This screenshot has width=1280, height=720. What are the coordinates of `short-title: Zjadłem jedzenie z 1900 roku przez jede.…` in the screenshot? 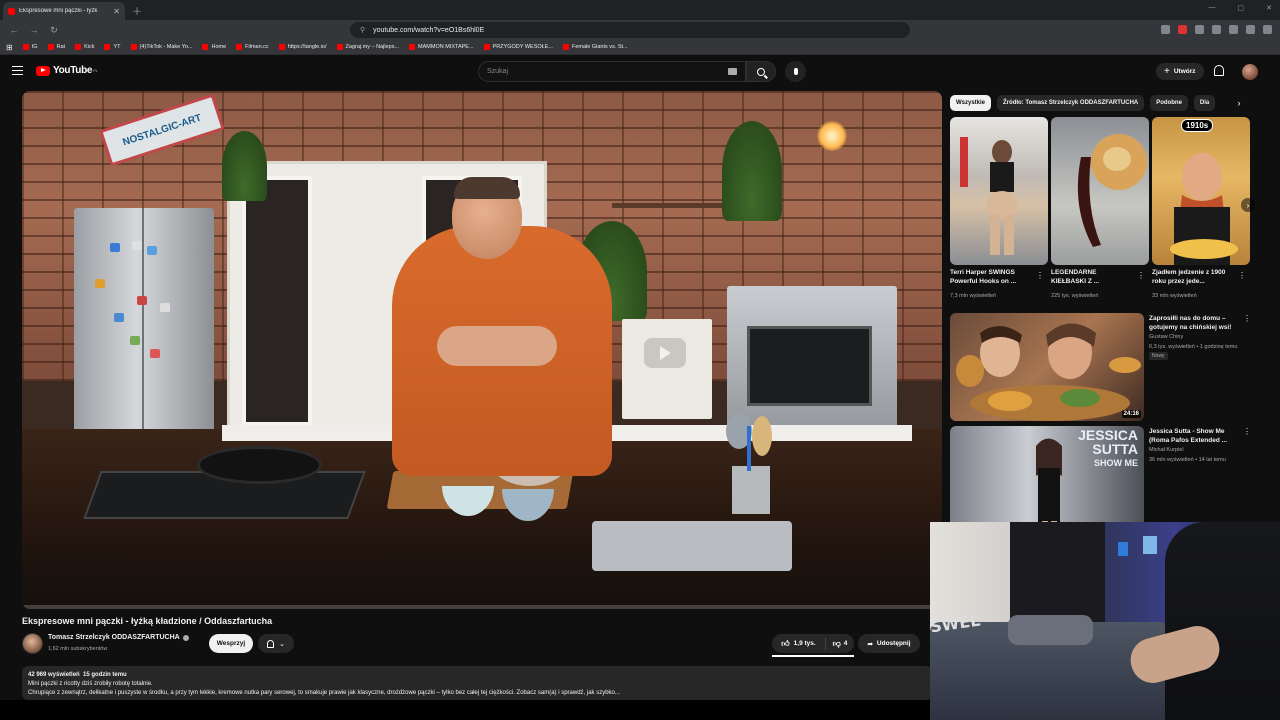 It's located at (1193, 277).